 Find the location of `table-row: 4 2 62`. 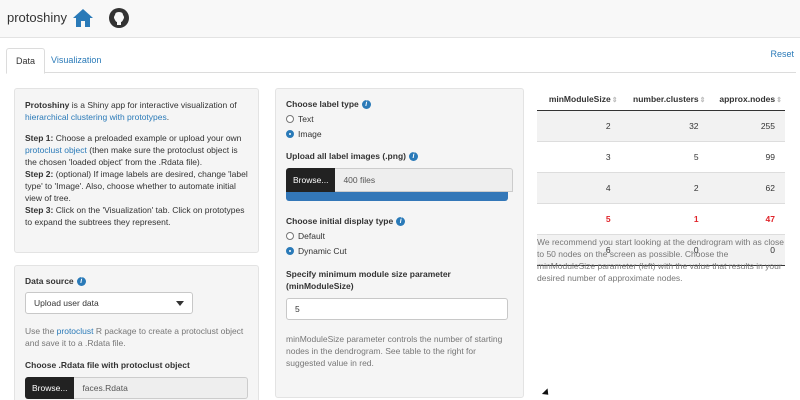

table-row: 4 2 62 is located at coordinates (661, 188).